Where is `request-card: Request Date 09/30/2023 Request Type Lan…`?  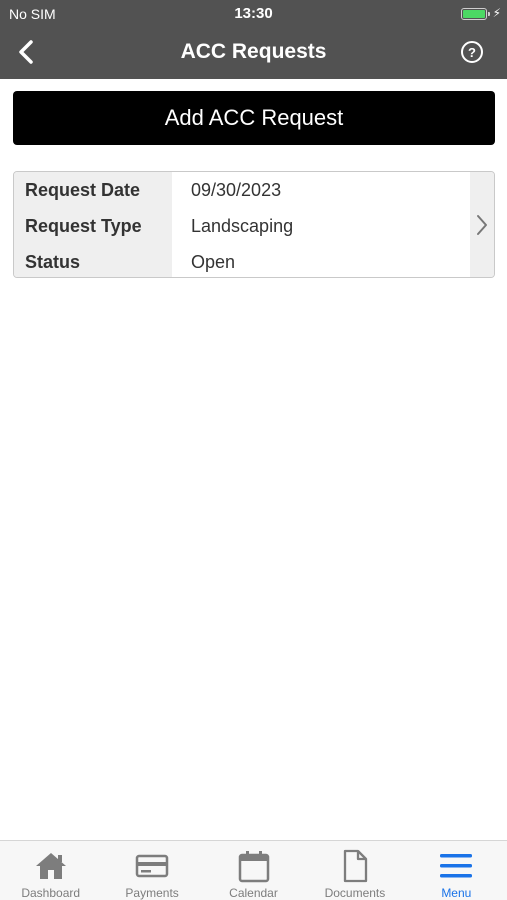
request-card: Request Date 09/30/2023 Request Type Lan… is located at coordinates (254, 224).